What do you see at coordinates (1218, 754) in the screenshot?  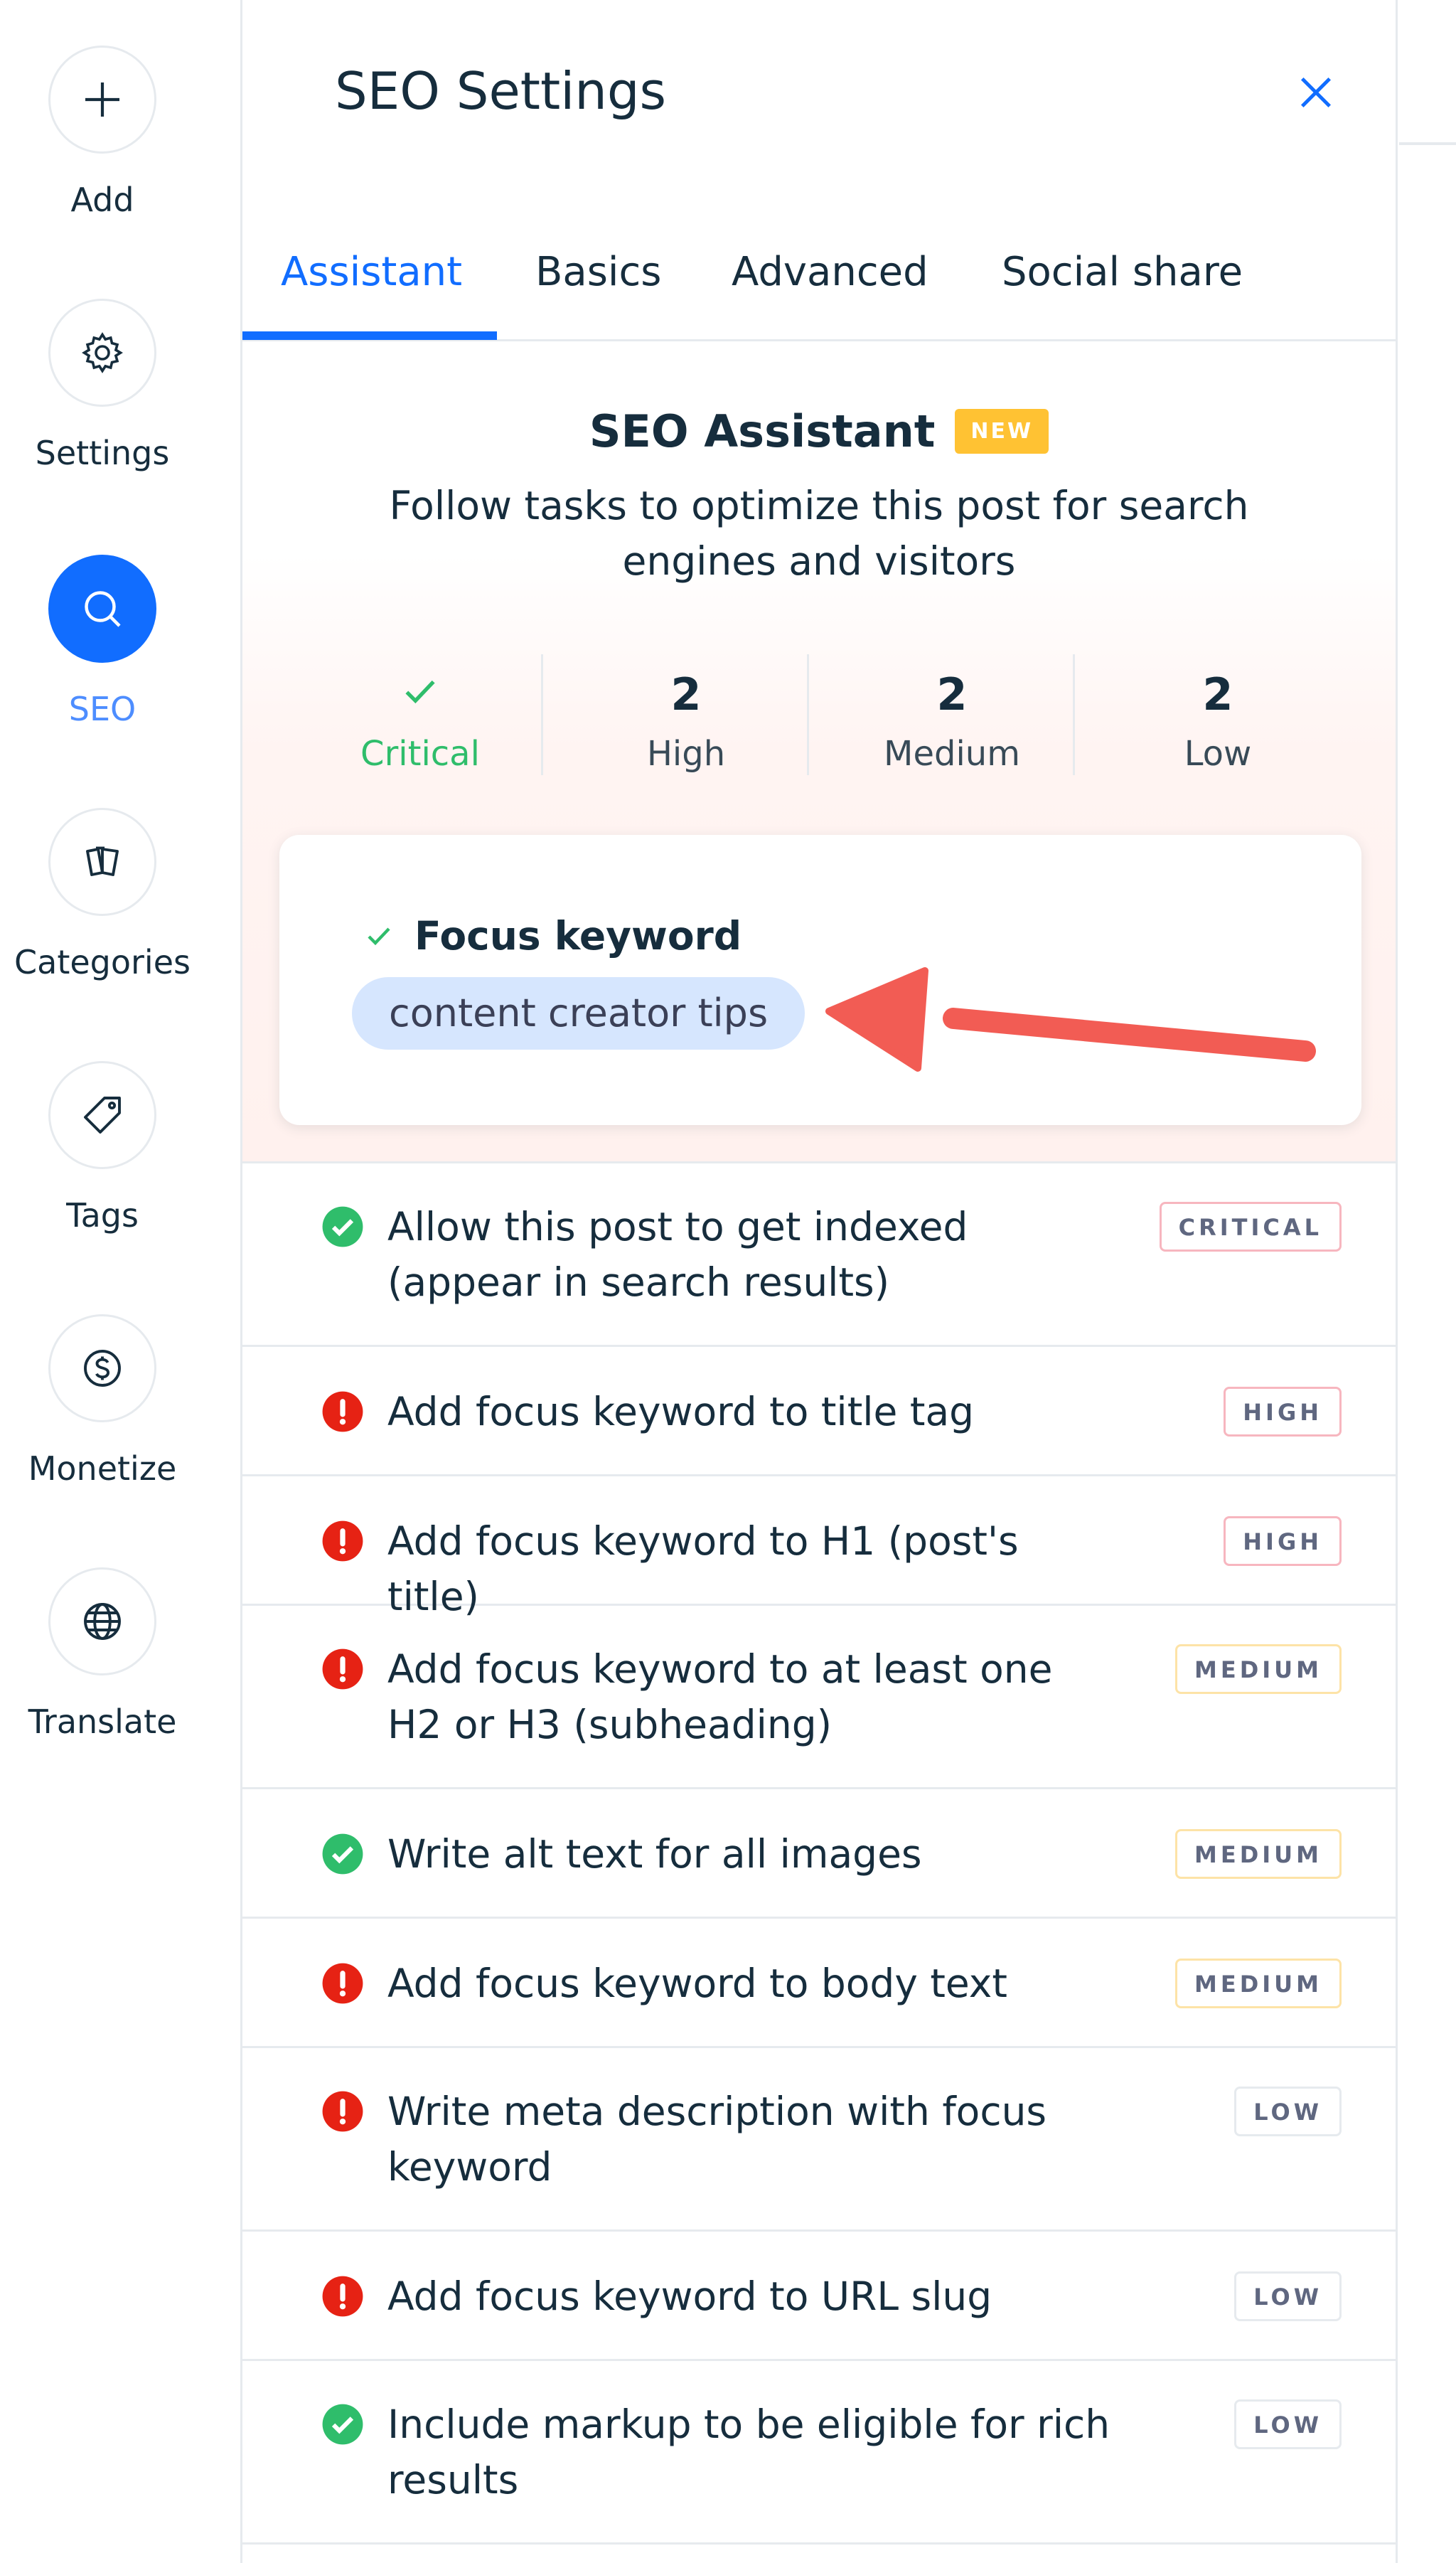 I see `count-label-low: Low` at bounding box center [1218, 754].